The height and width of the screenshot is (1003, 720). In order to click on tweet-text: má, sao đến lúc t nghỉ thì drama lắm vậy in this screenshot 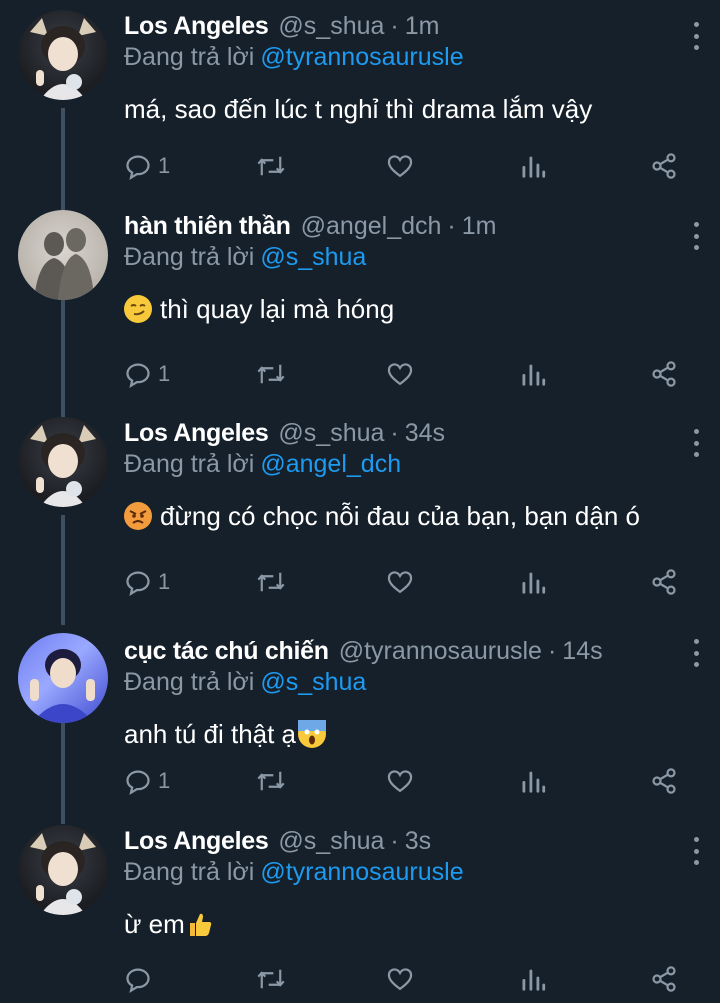, I will do `click(412, 109)`.